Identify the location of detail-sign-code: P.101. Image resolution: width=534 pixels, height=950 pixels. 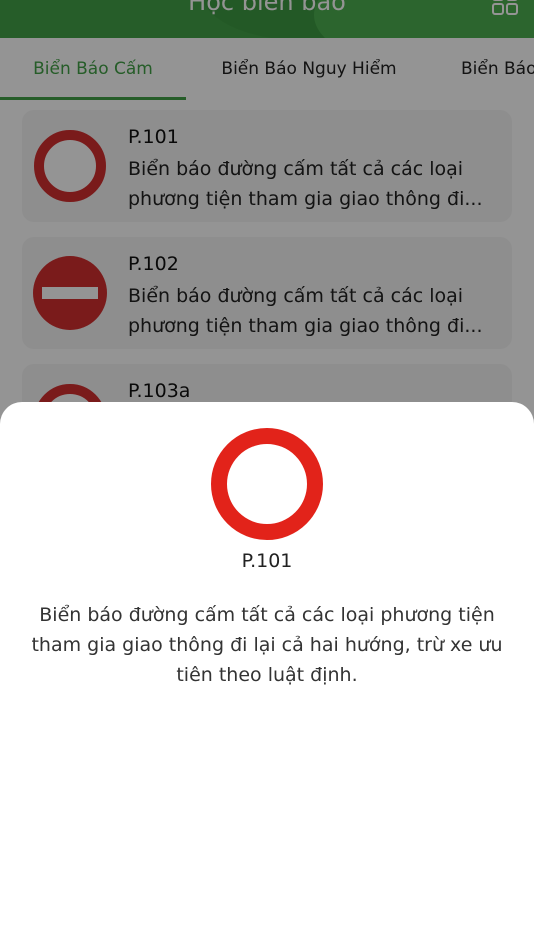
(267, 561).